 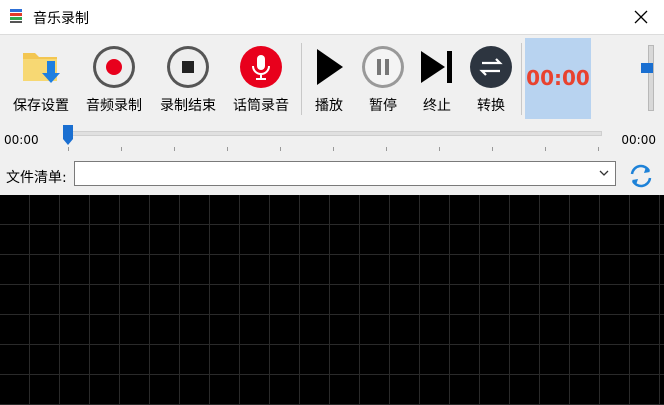 I want to click on time-display: 00:00, so click(x=558, y=78).